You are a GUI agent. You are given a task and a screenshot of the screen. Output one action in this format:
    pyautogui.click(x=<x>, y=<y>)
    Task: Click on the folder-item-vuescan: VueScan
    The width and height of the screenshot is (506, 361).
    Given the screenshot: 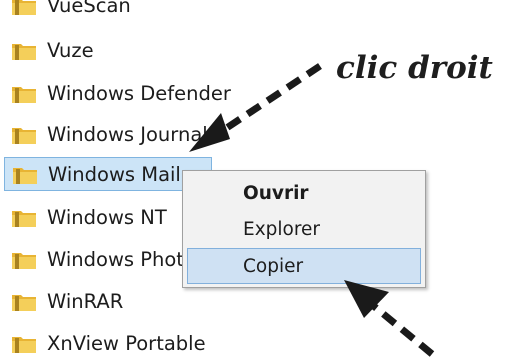 What is the action you would take?
    pyautogui.click(x=250, y=11)
    